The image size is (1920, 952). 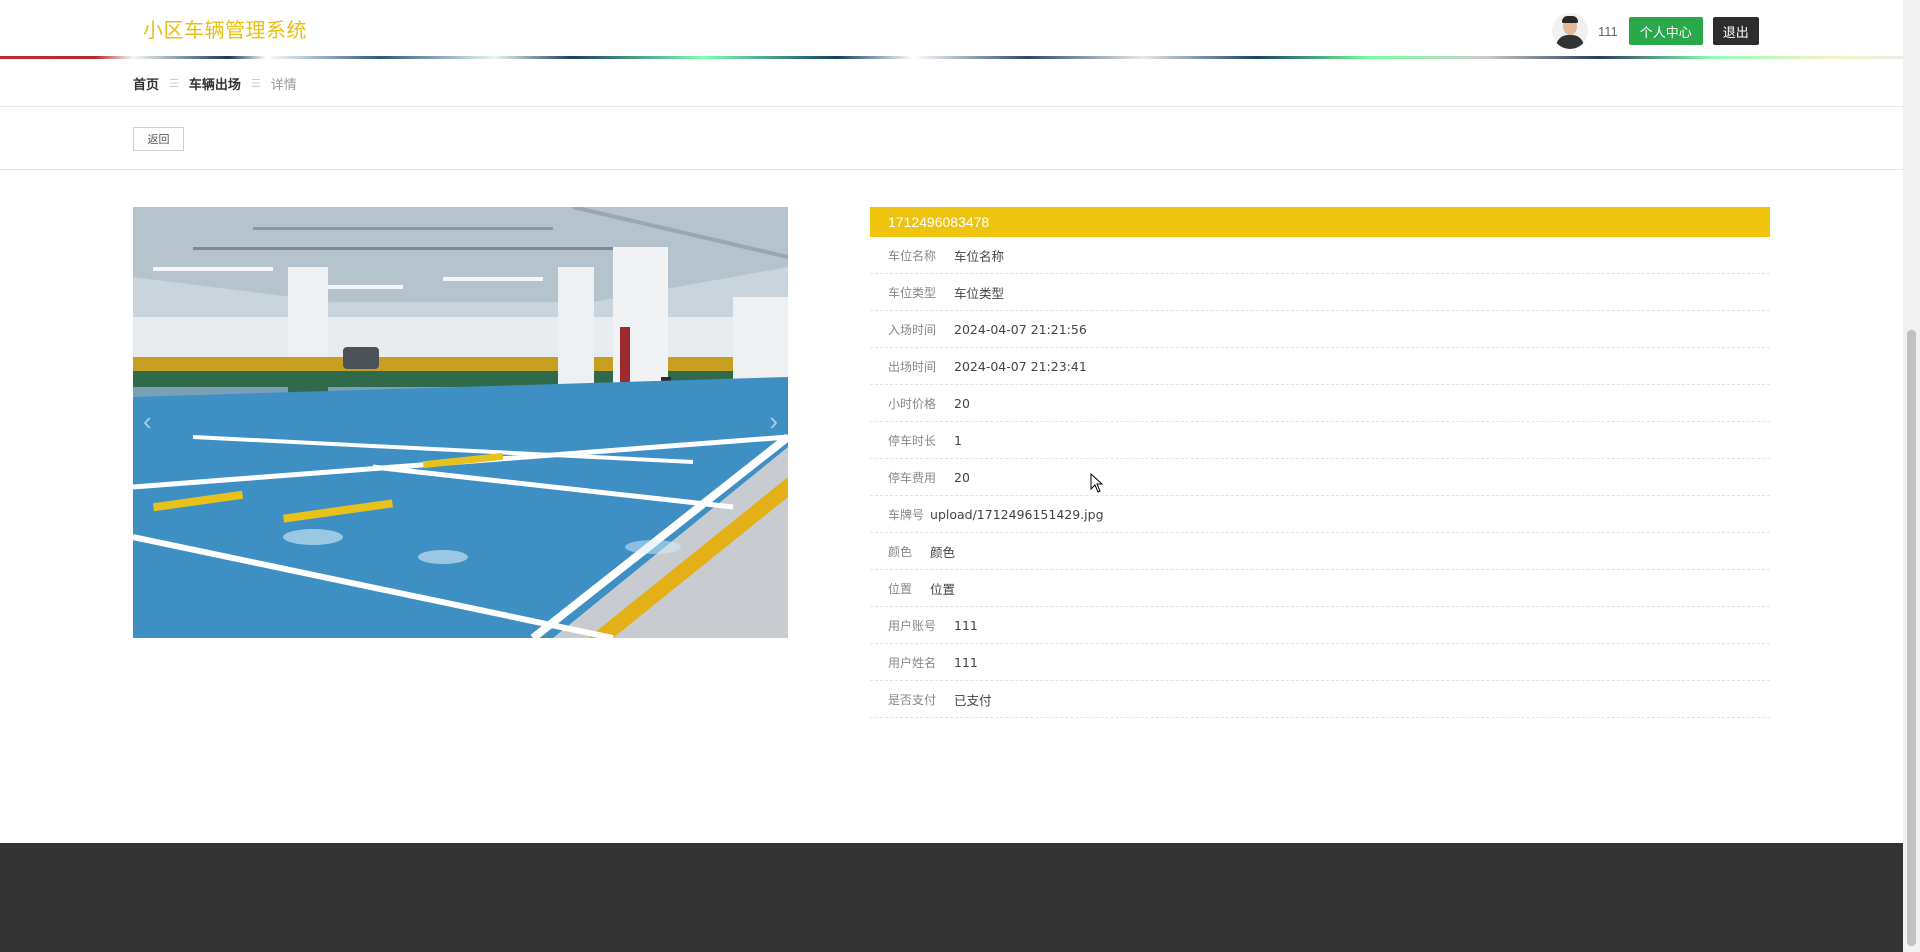 I want to click on detail-row: 车位类型 车位类型, so click(x=1320, y=292).